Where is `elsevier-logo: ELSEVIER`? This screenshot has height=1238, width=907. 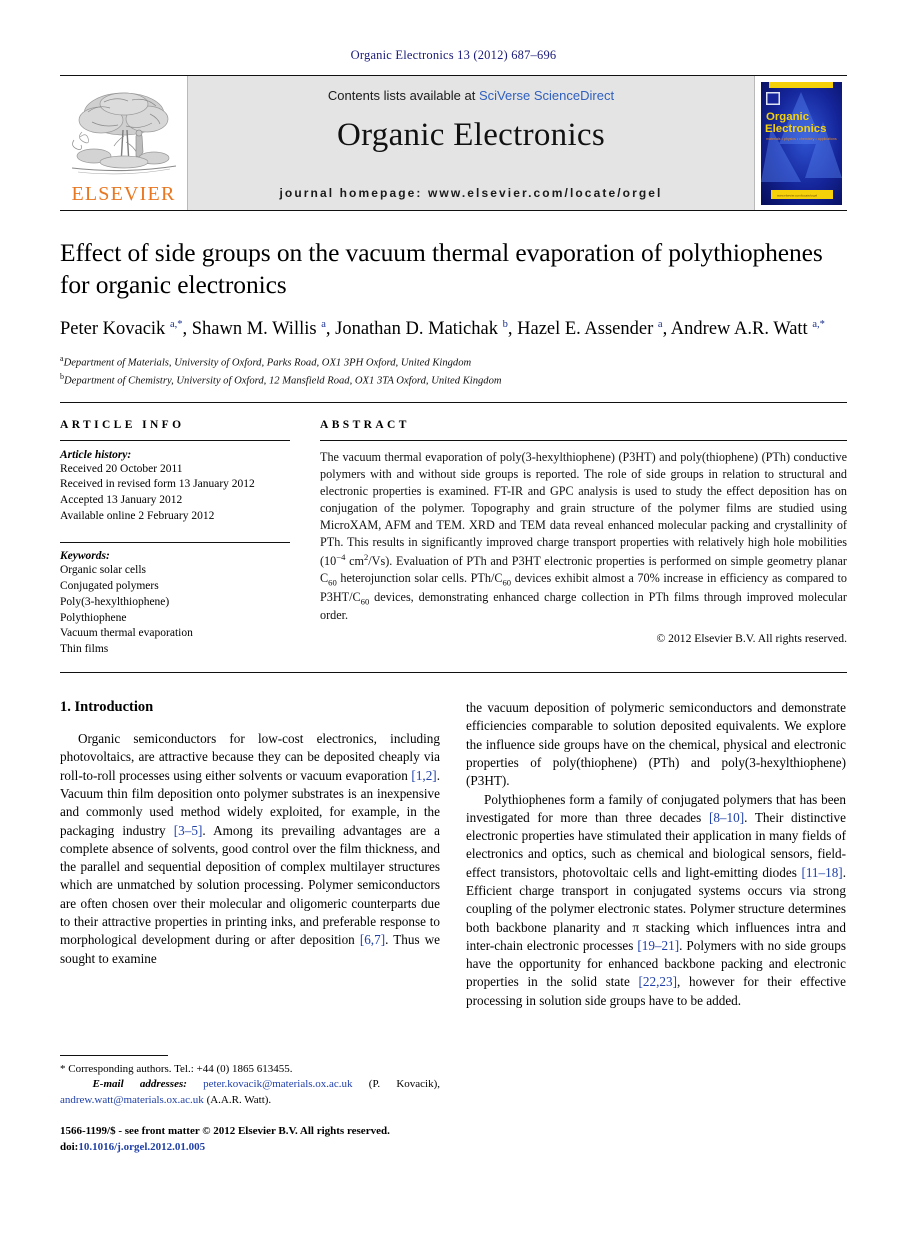 elsevier-logo: ELSEVIER is located at coordinates (124, 143).